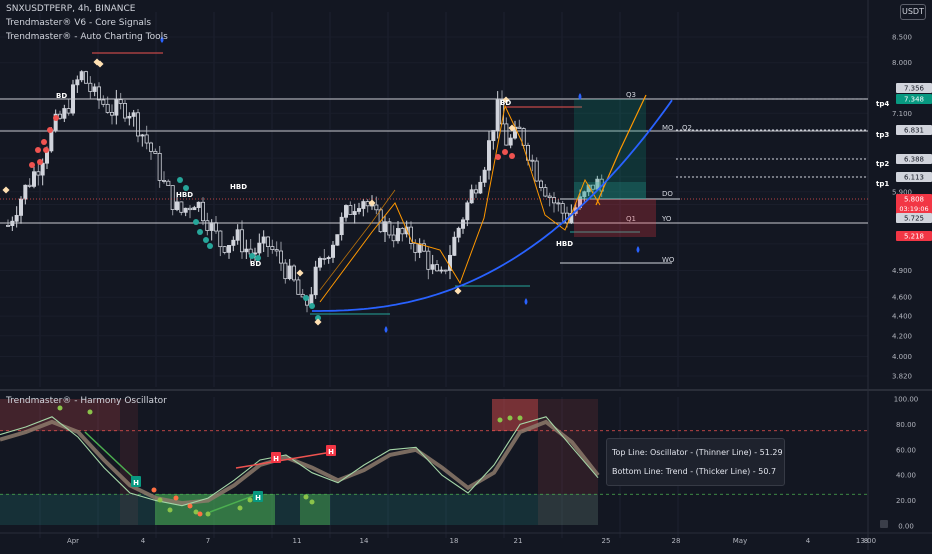  Describe the element at coordinates (906, 476) in the screenshot. I see `oscillator-tick: 40.00` at that location.